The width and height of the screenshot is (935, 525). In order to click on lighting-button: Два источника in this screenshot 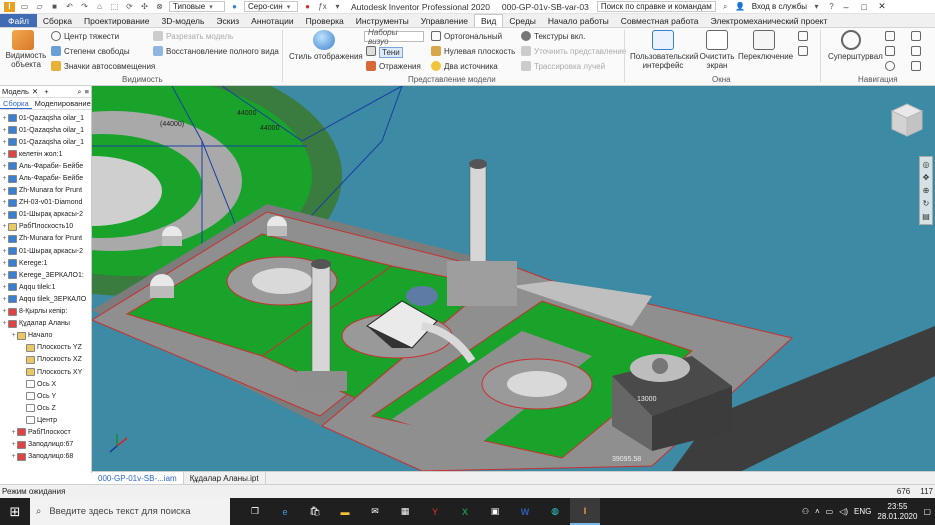, I will do `click(471, 66)`.